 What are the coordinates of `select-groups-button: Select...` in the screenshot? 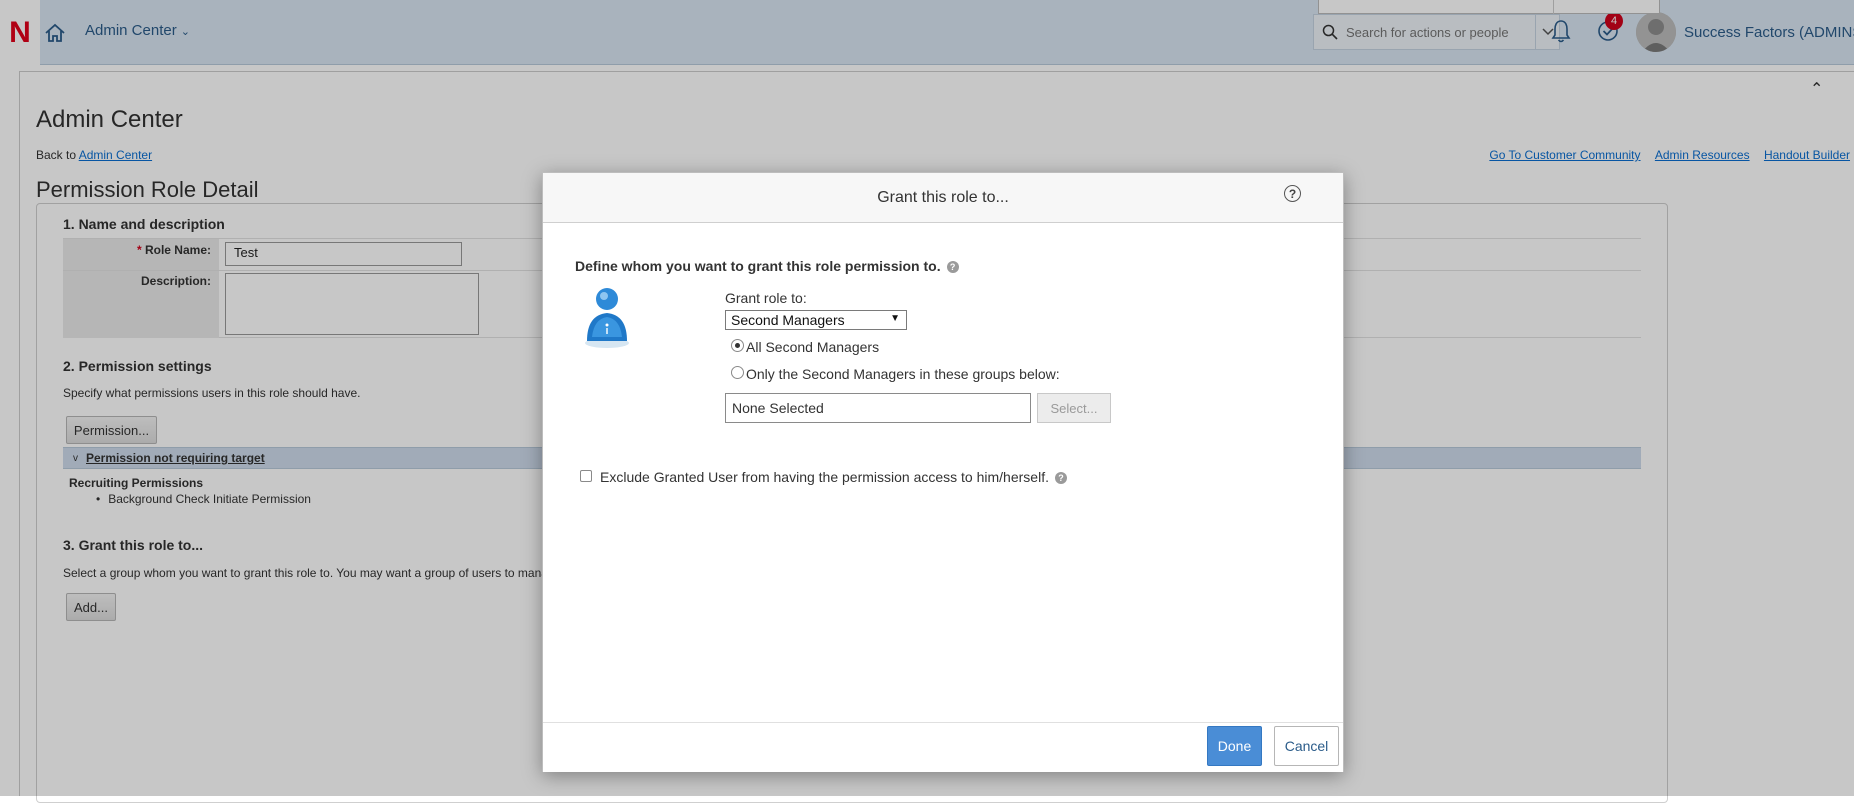 It's located at (1074, 408).